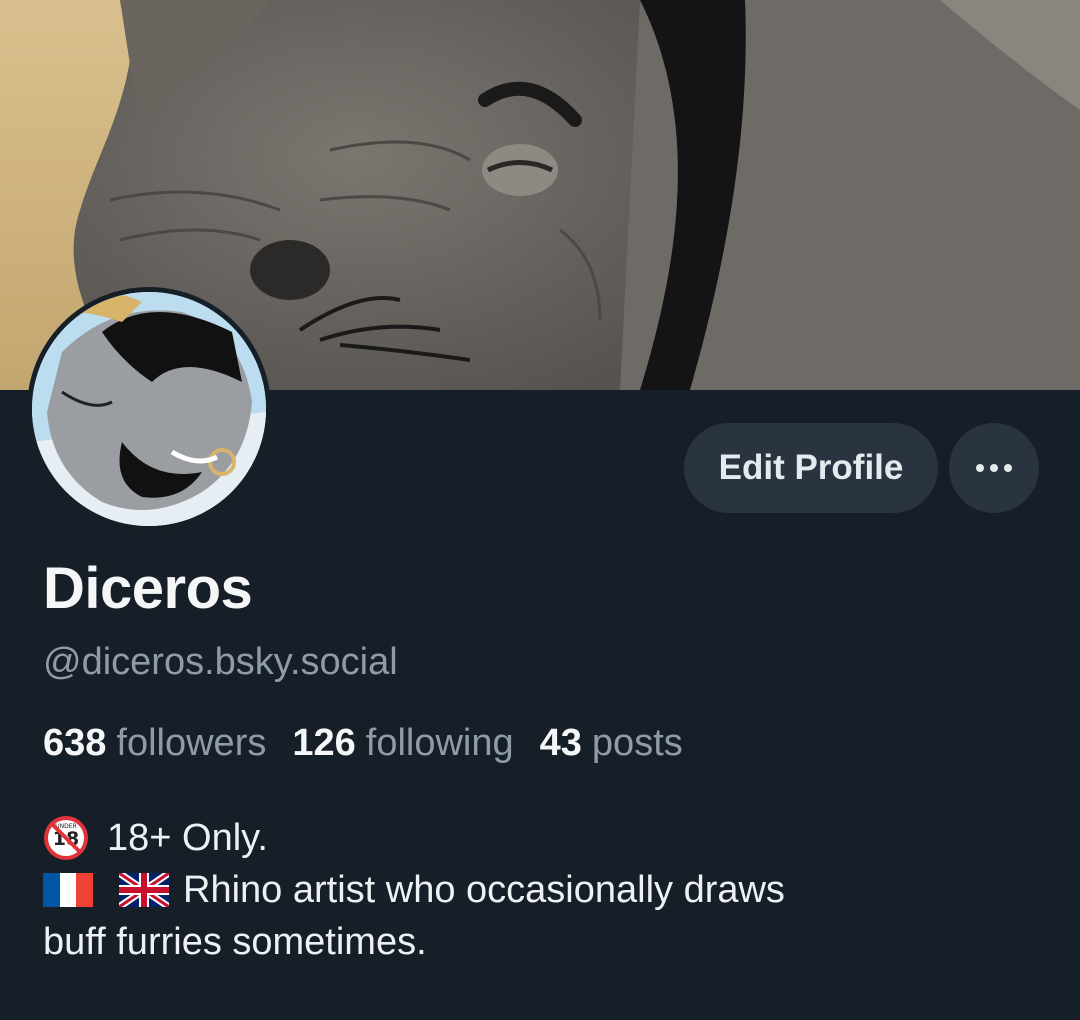 Image resolution: width=1080 pixels, height=1020 pixels. What do you see at coordinates (543, 942) in the screenshot?
I see `bio-line-3: buff furries sometimes.` at bounding box center [543, 942].